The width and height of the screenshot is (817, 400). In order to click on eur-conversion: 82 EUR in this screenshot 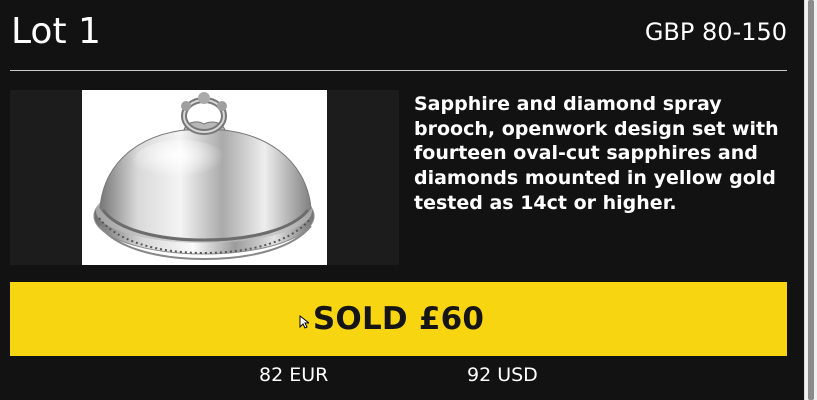, I will do `click(294, 375)`.